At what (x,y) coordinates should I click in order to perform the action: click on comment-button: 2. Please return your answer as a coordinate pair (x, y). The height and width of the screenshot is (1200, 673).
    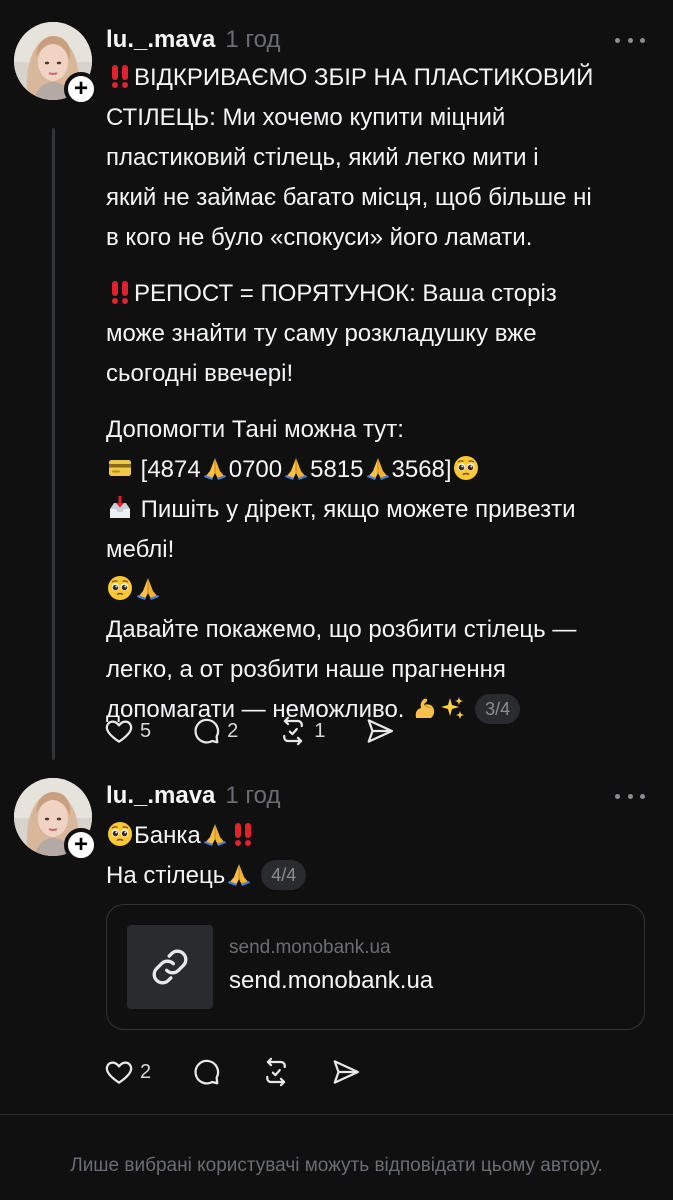
    Looking at the image, I should click on (214, 731).